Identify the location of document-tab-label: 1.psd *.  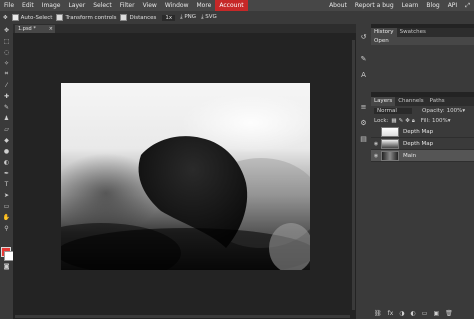
(27, 29).